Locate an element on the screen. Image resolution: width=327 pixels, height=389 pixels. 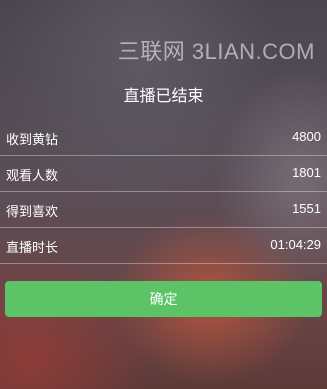
stat-label: 观看人数 is located at coordinates (32, 176).